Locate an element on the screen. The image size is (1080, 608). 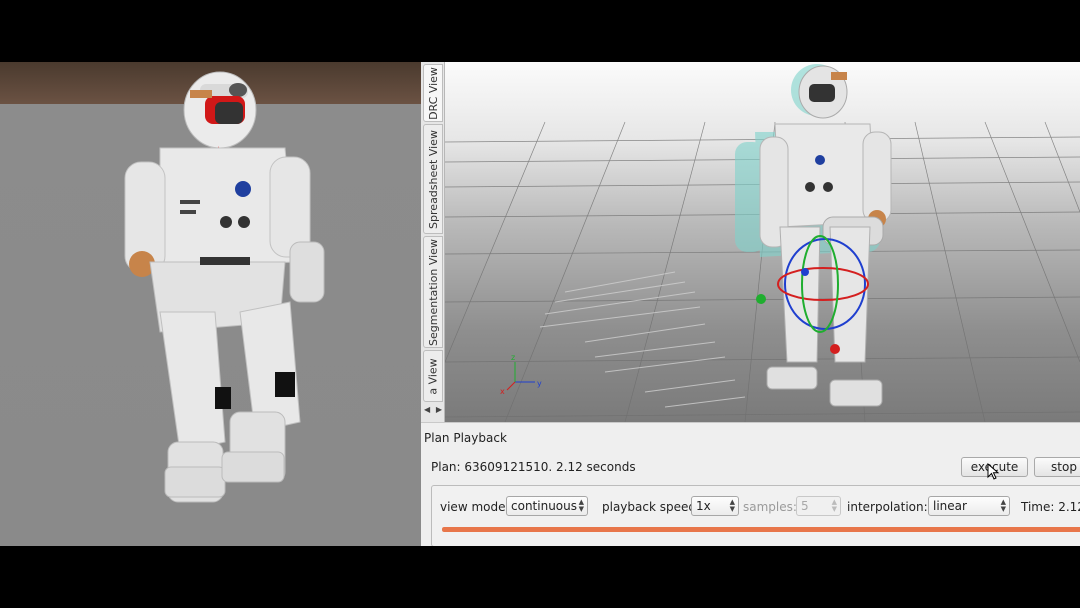
playback-progress-bar is located at coordinates (761, 529).